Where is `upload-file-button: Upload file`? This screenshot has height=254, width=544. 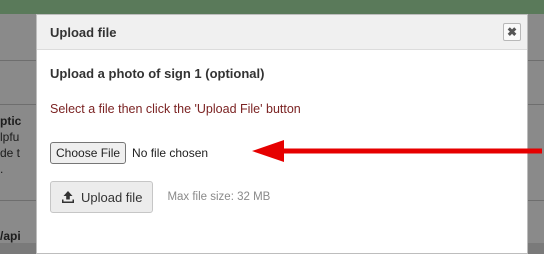
upload-file-button: Upload file is located at coordinates (102, 197).